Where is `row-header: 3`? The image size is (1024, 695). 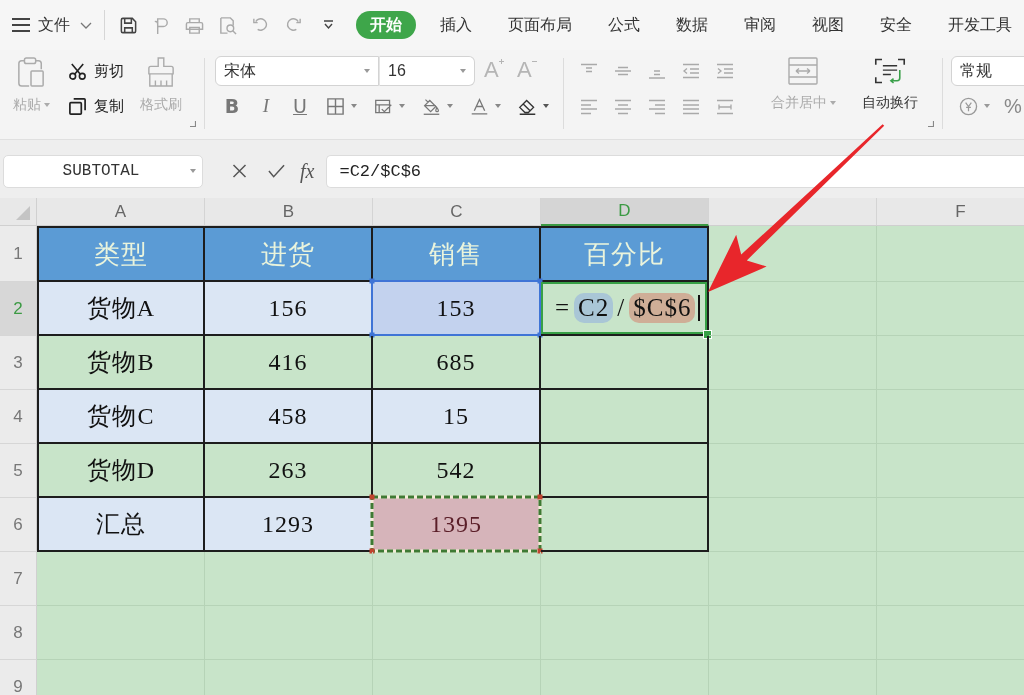
row-header: 3 is located at coordinates (18, 363).